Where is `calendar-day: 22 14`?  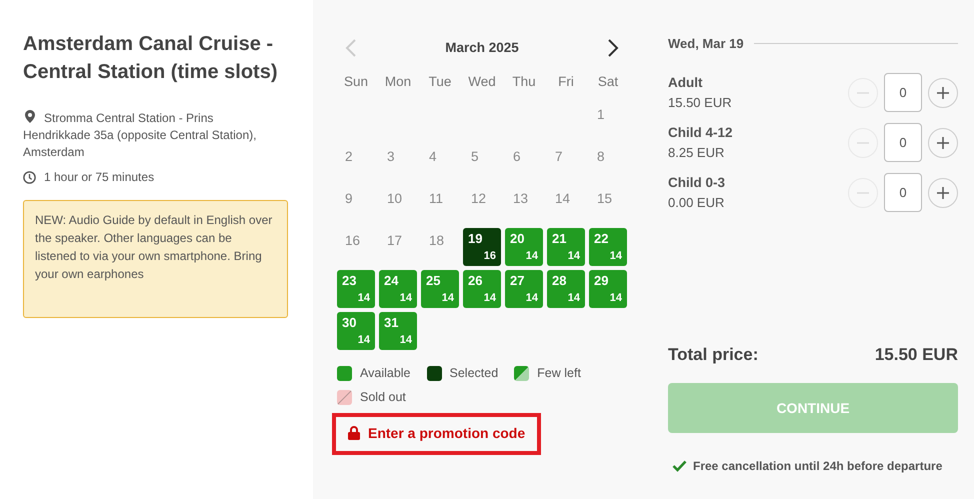 calendar-day: 22 14 is located at coordinates (608, 247).